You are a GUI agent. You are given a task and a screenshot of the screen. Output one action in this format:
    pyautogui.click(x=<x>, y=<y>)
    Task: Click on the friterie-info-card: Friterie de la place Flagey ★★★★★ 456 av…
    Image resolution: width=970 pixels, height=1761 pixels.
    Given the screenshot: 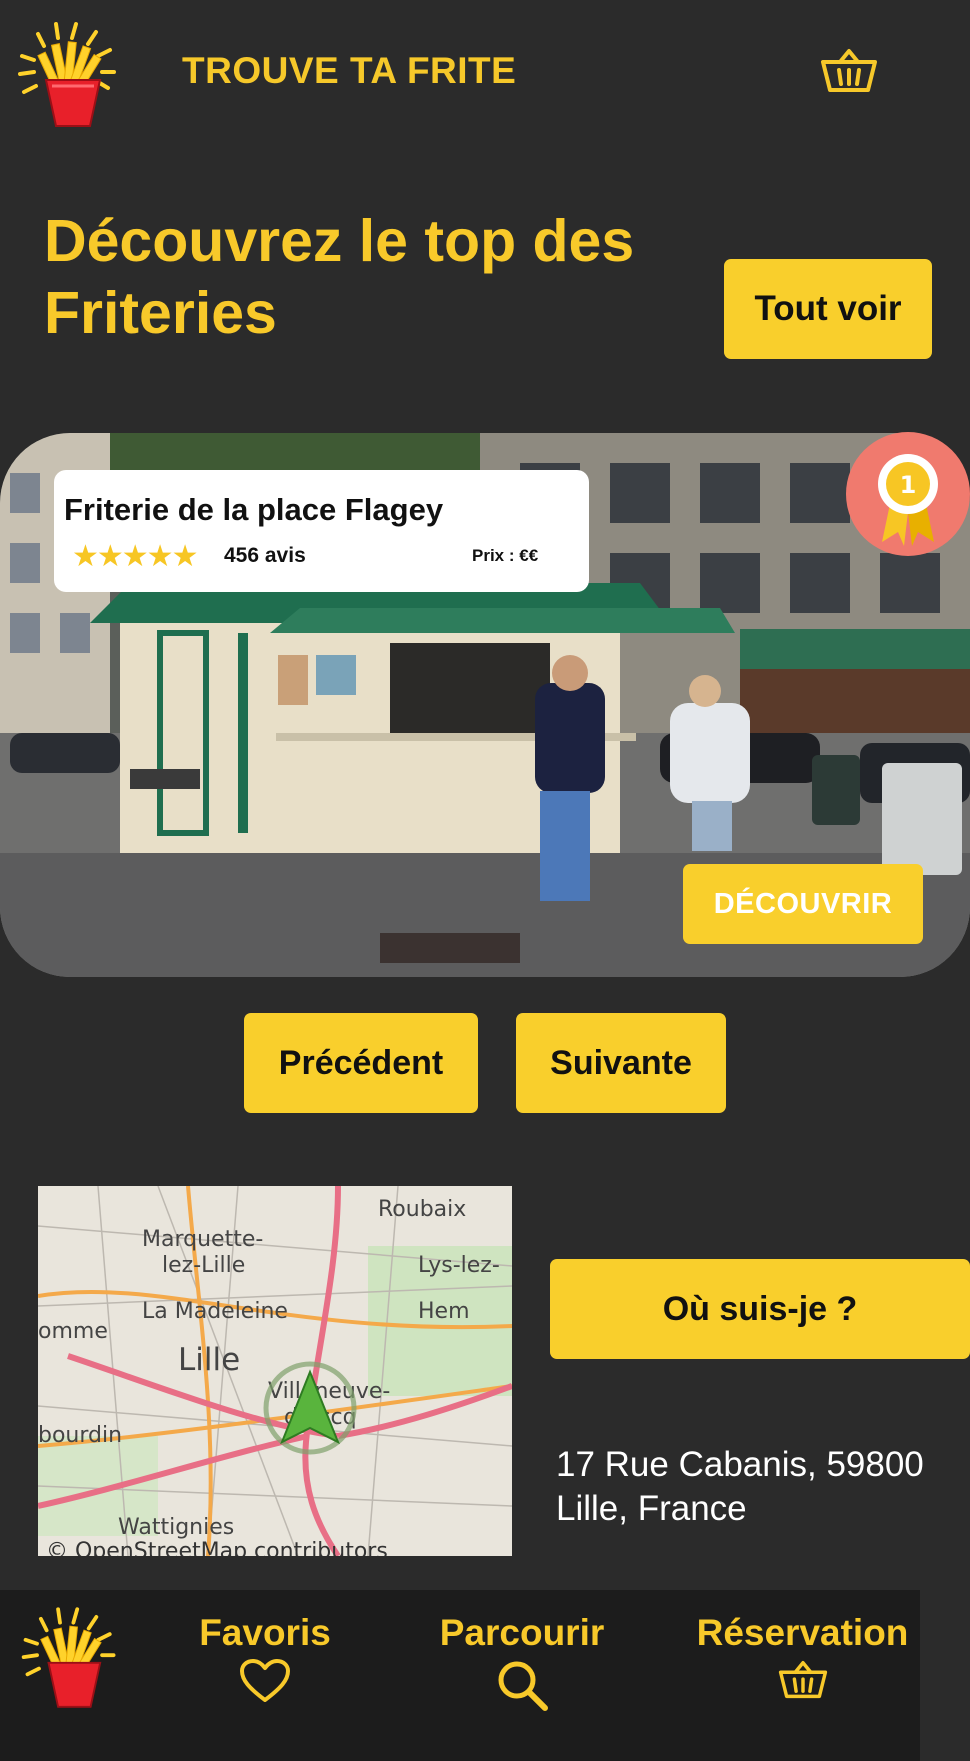 What is the action you would take?
    pyautogui.click(x=321, y=531)
    